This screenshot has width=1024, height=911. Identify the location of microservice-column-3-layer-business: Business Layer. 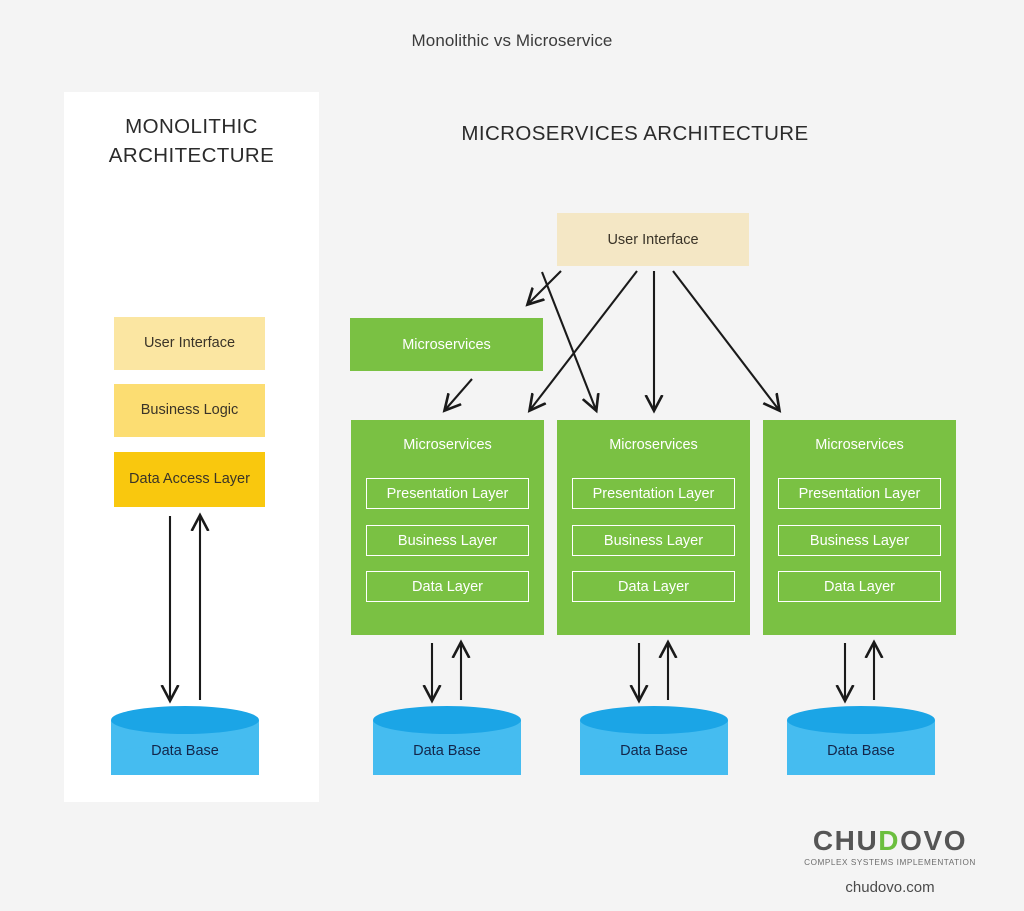
(859, 540).